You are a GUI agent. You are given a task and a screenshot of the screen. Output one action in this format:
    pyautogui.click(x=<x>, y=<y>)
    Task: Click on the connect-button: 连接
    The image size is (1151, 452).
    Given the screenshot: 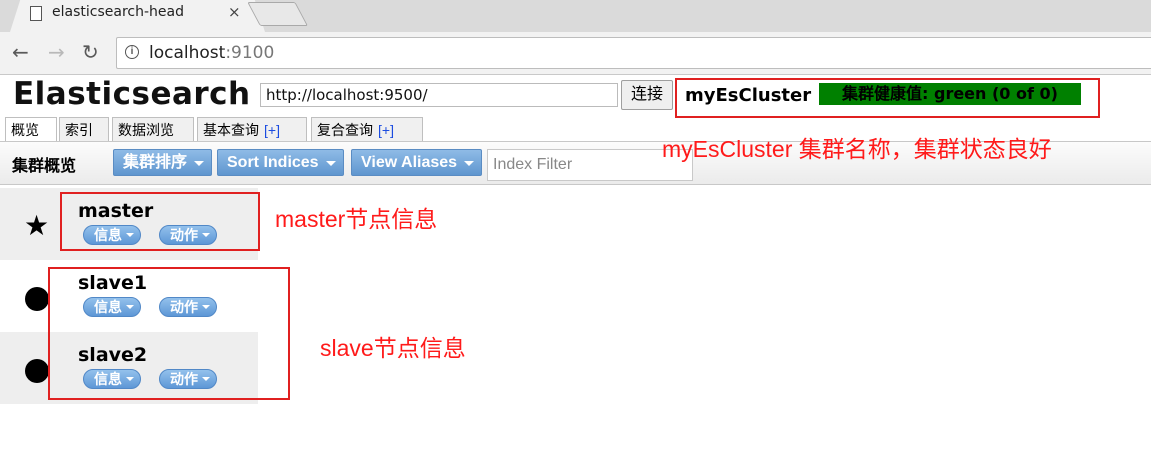 What is the action you would take?
    pyautogui.click(x=647, y=95)
    